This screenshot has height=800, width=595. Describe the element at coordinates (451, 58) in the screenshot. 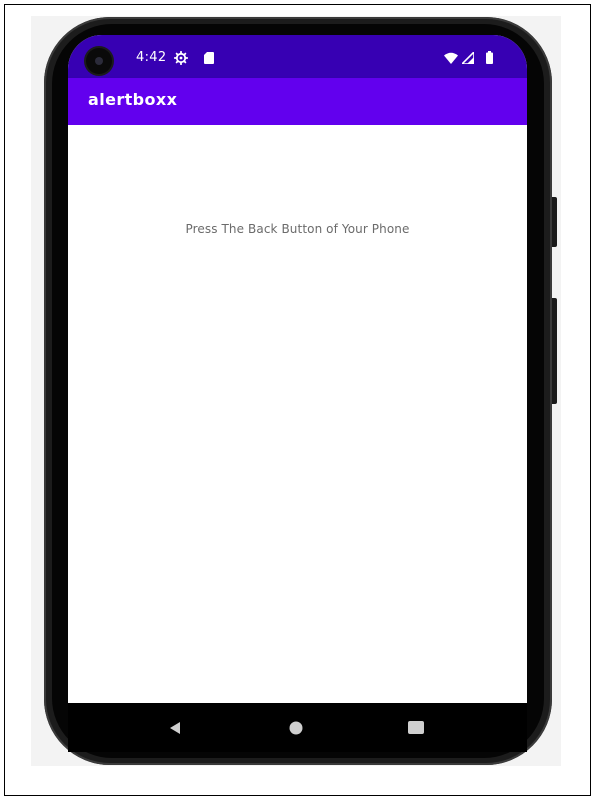

I see `wifi-icon` at that location.